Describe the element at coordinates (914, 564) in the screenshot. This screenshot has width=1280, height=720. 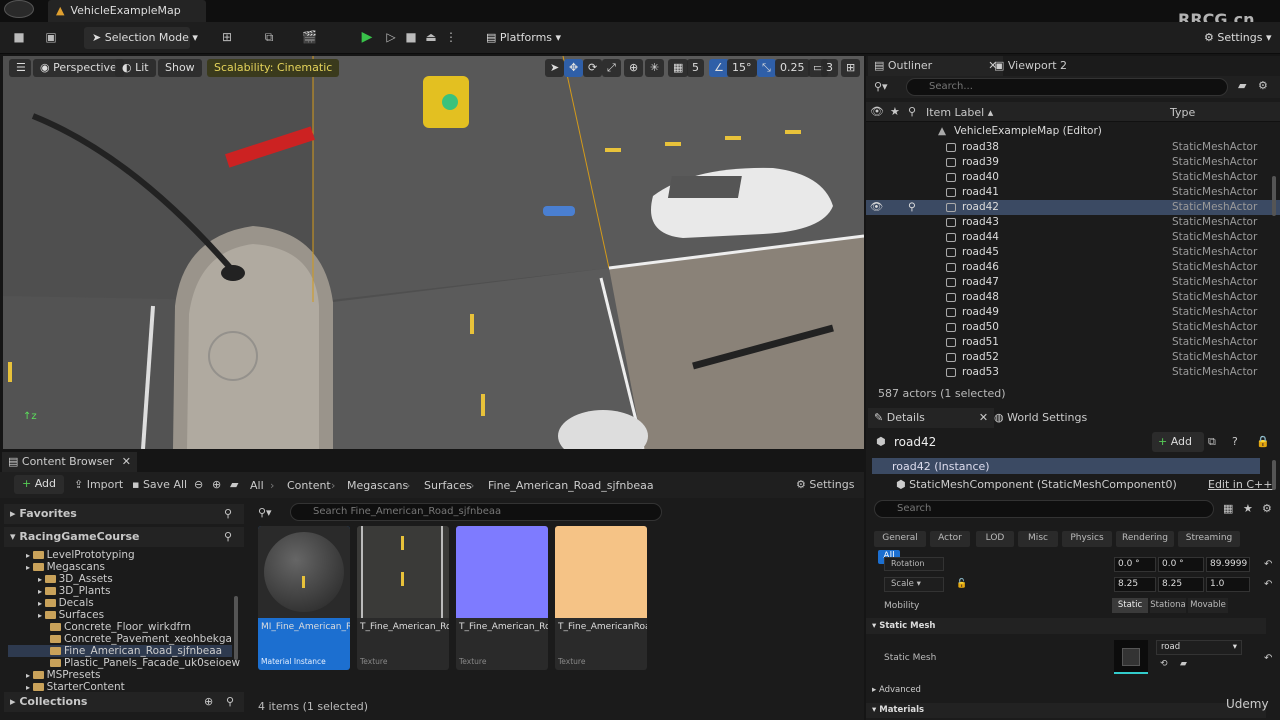
I see `rotation-dropdown: Rotation` at that location.